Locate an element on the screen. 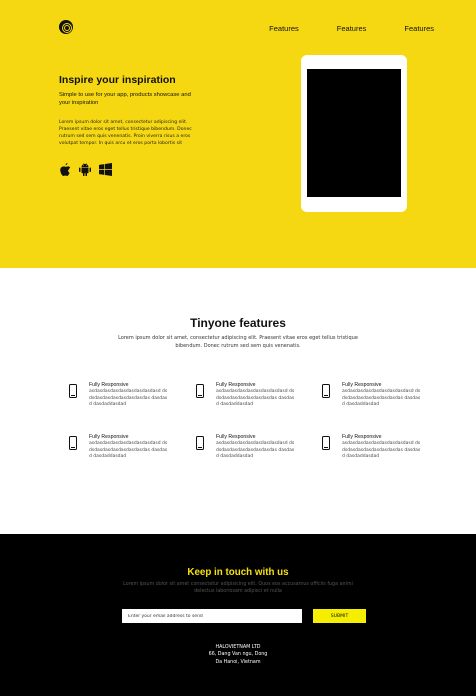  contact-title: Keep in touch with us is located at coordinates (238, 572).